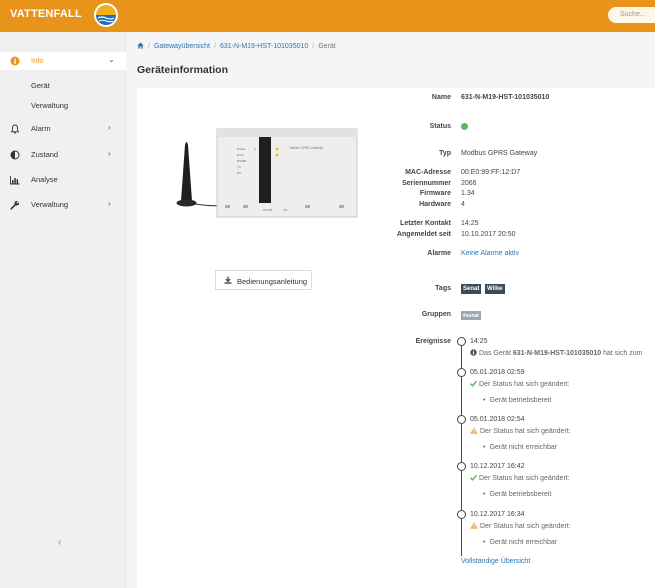 This screenshot has height=588, width=655. I want to click on sidebar-subitem-verwaltung: Verwaltung, so click(49, 105).